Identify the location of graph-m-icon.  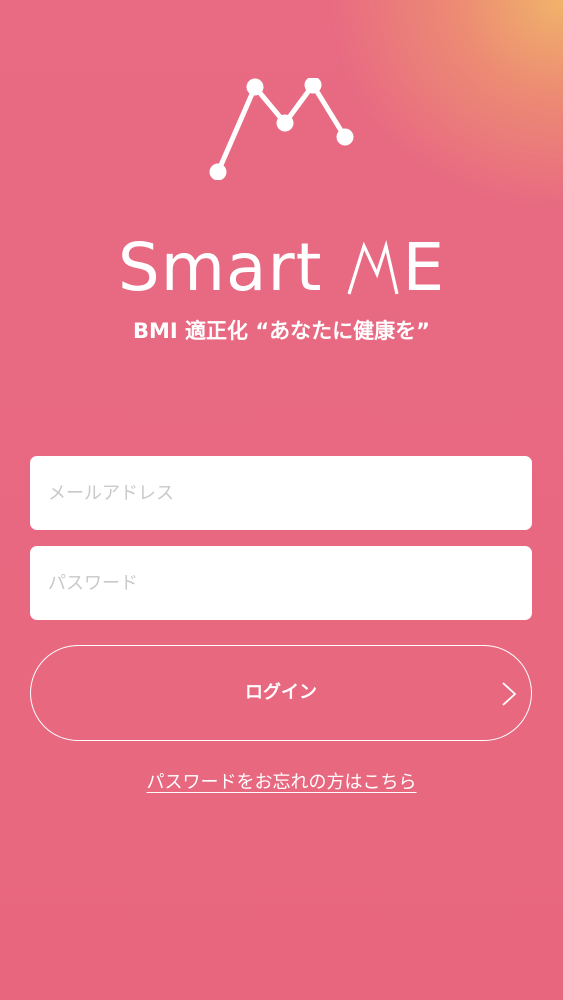
(281, 129).